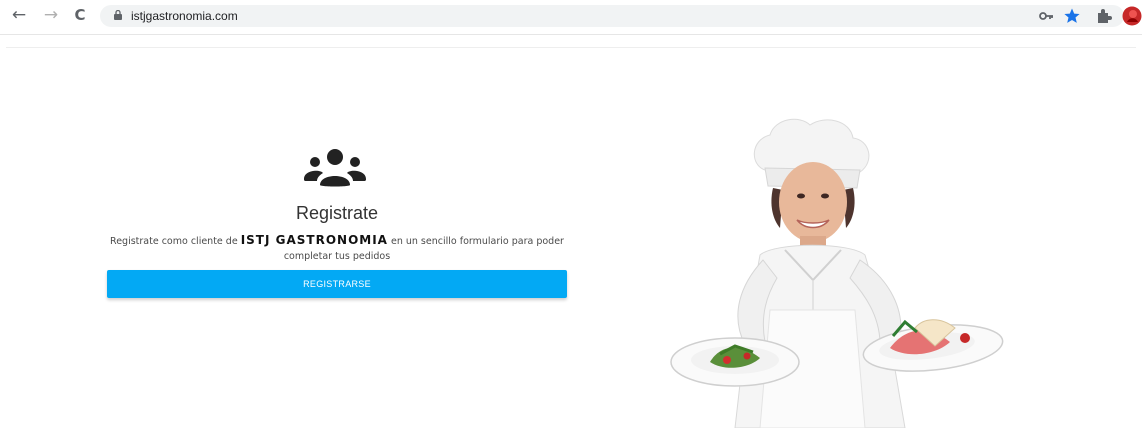 The image size is (1142, 428). I want to click on reload-button: C, so click(80, 15).